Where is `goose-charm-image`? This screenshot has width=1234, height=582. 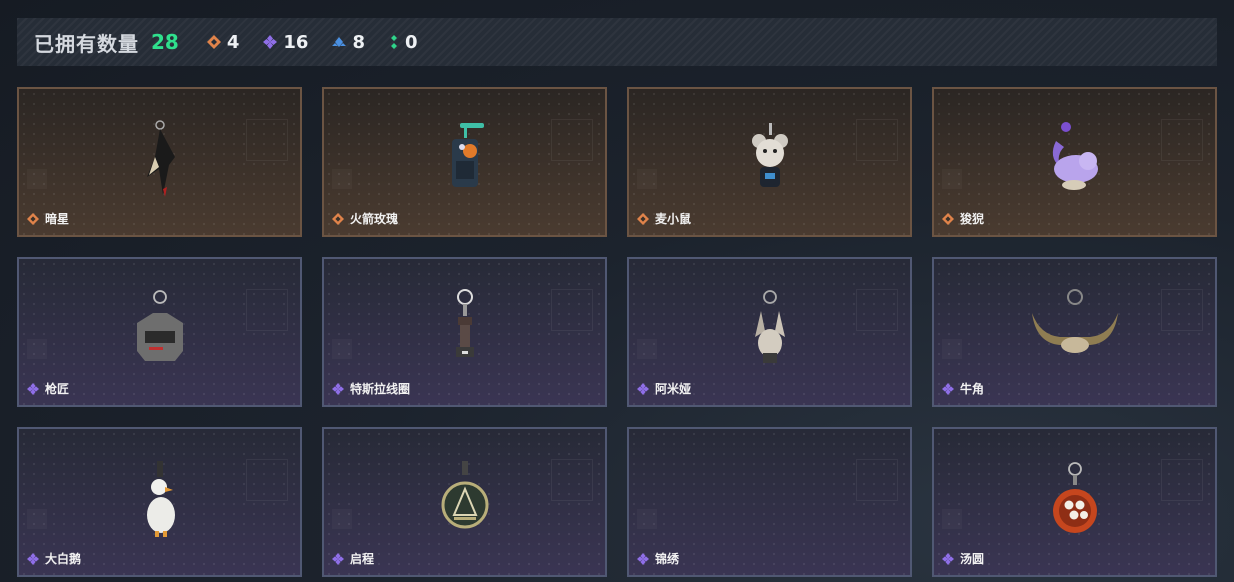
goose-charm-image is located at coordinates (160, 499).